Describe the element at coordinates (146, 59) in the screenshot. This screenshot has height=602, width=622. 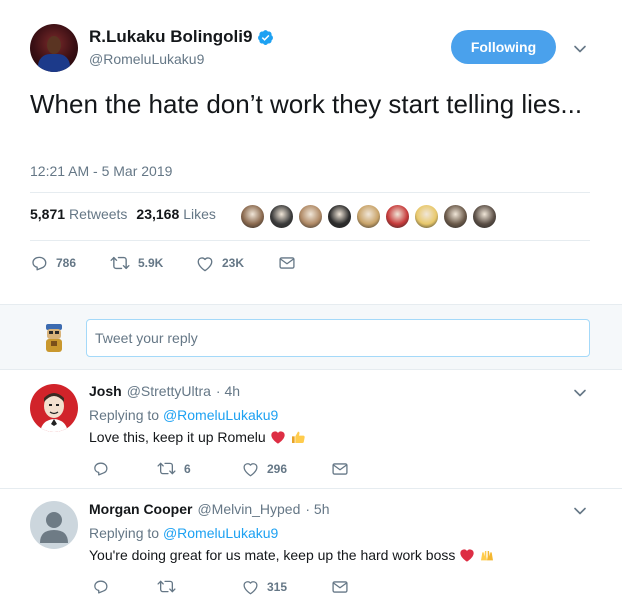
I see `author-handle: @RomeluLukaku9` at that location.